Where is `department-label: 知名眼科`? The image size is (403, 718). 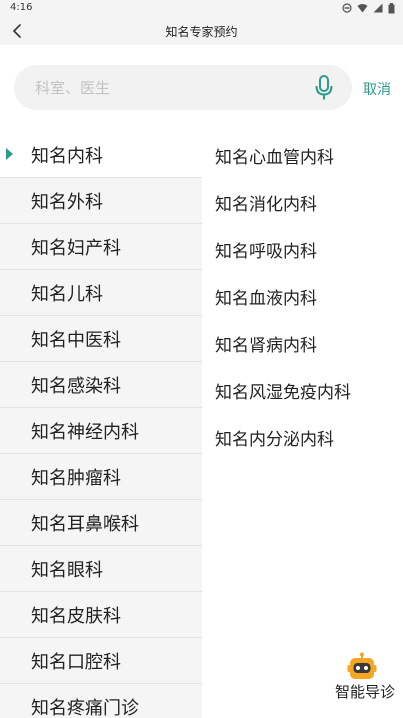 department-label: 知名眼科 is located at coordinates (67, 570).